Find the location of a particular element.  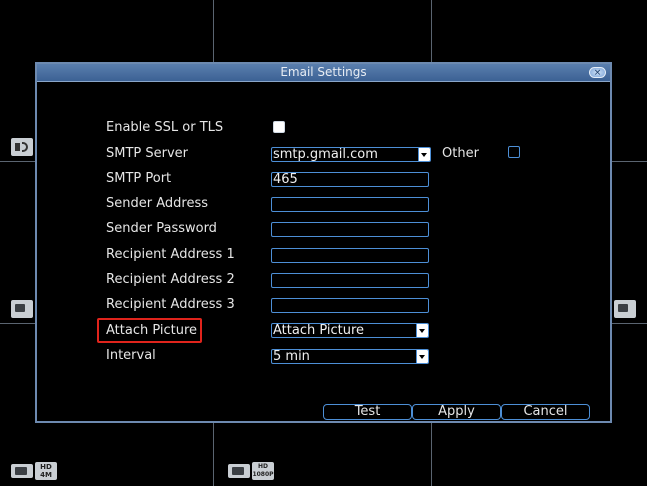

close-button: × is located at coordinates (597, 72).